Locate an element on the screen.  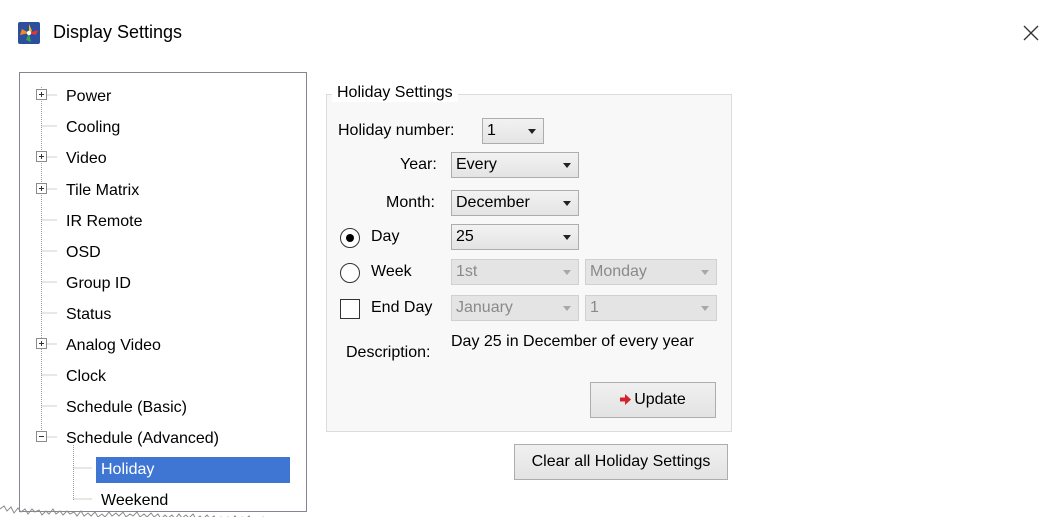
end-day-label: End Day is located at coordinates (401, 308).